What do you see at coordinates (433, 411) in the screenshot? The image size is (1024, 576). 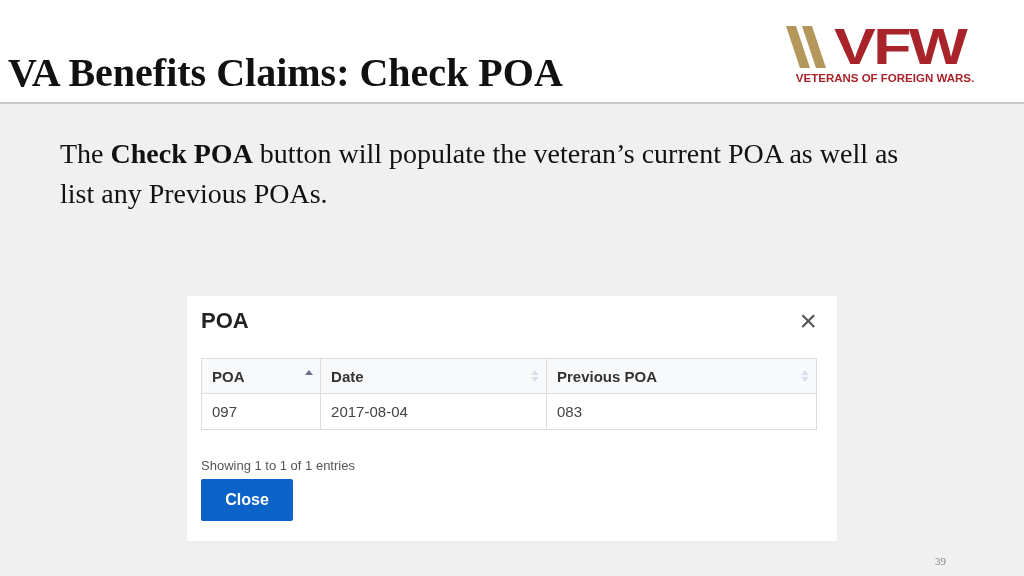 I see `table-cell: 2017-08-04` at bounding box center [433, 411].